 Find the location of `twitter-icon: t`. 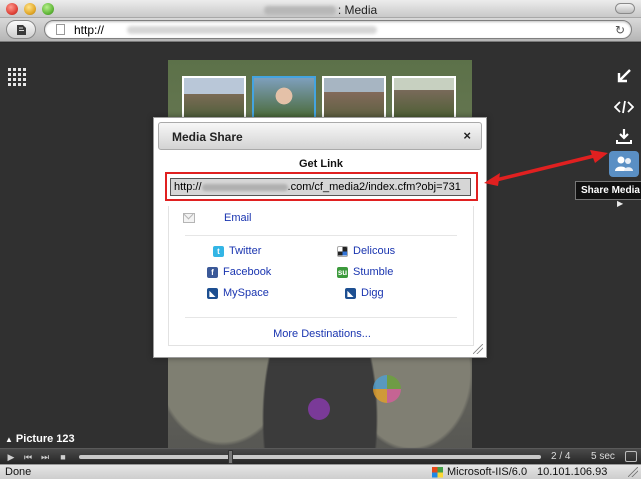

twitter-icon: t is located at coordinates (218, 251).